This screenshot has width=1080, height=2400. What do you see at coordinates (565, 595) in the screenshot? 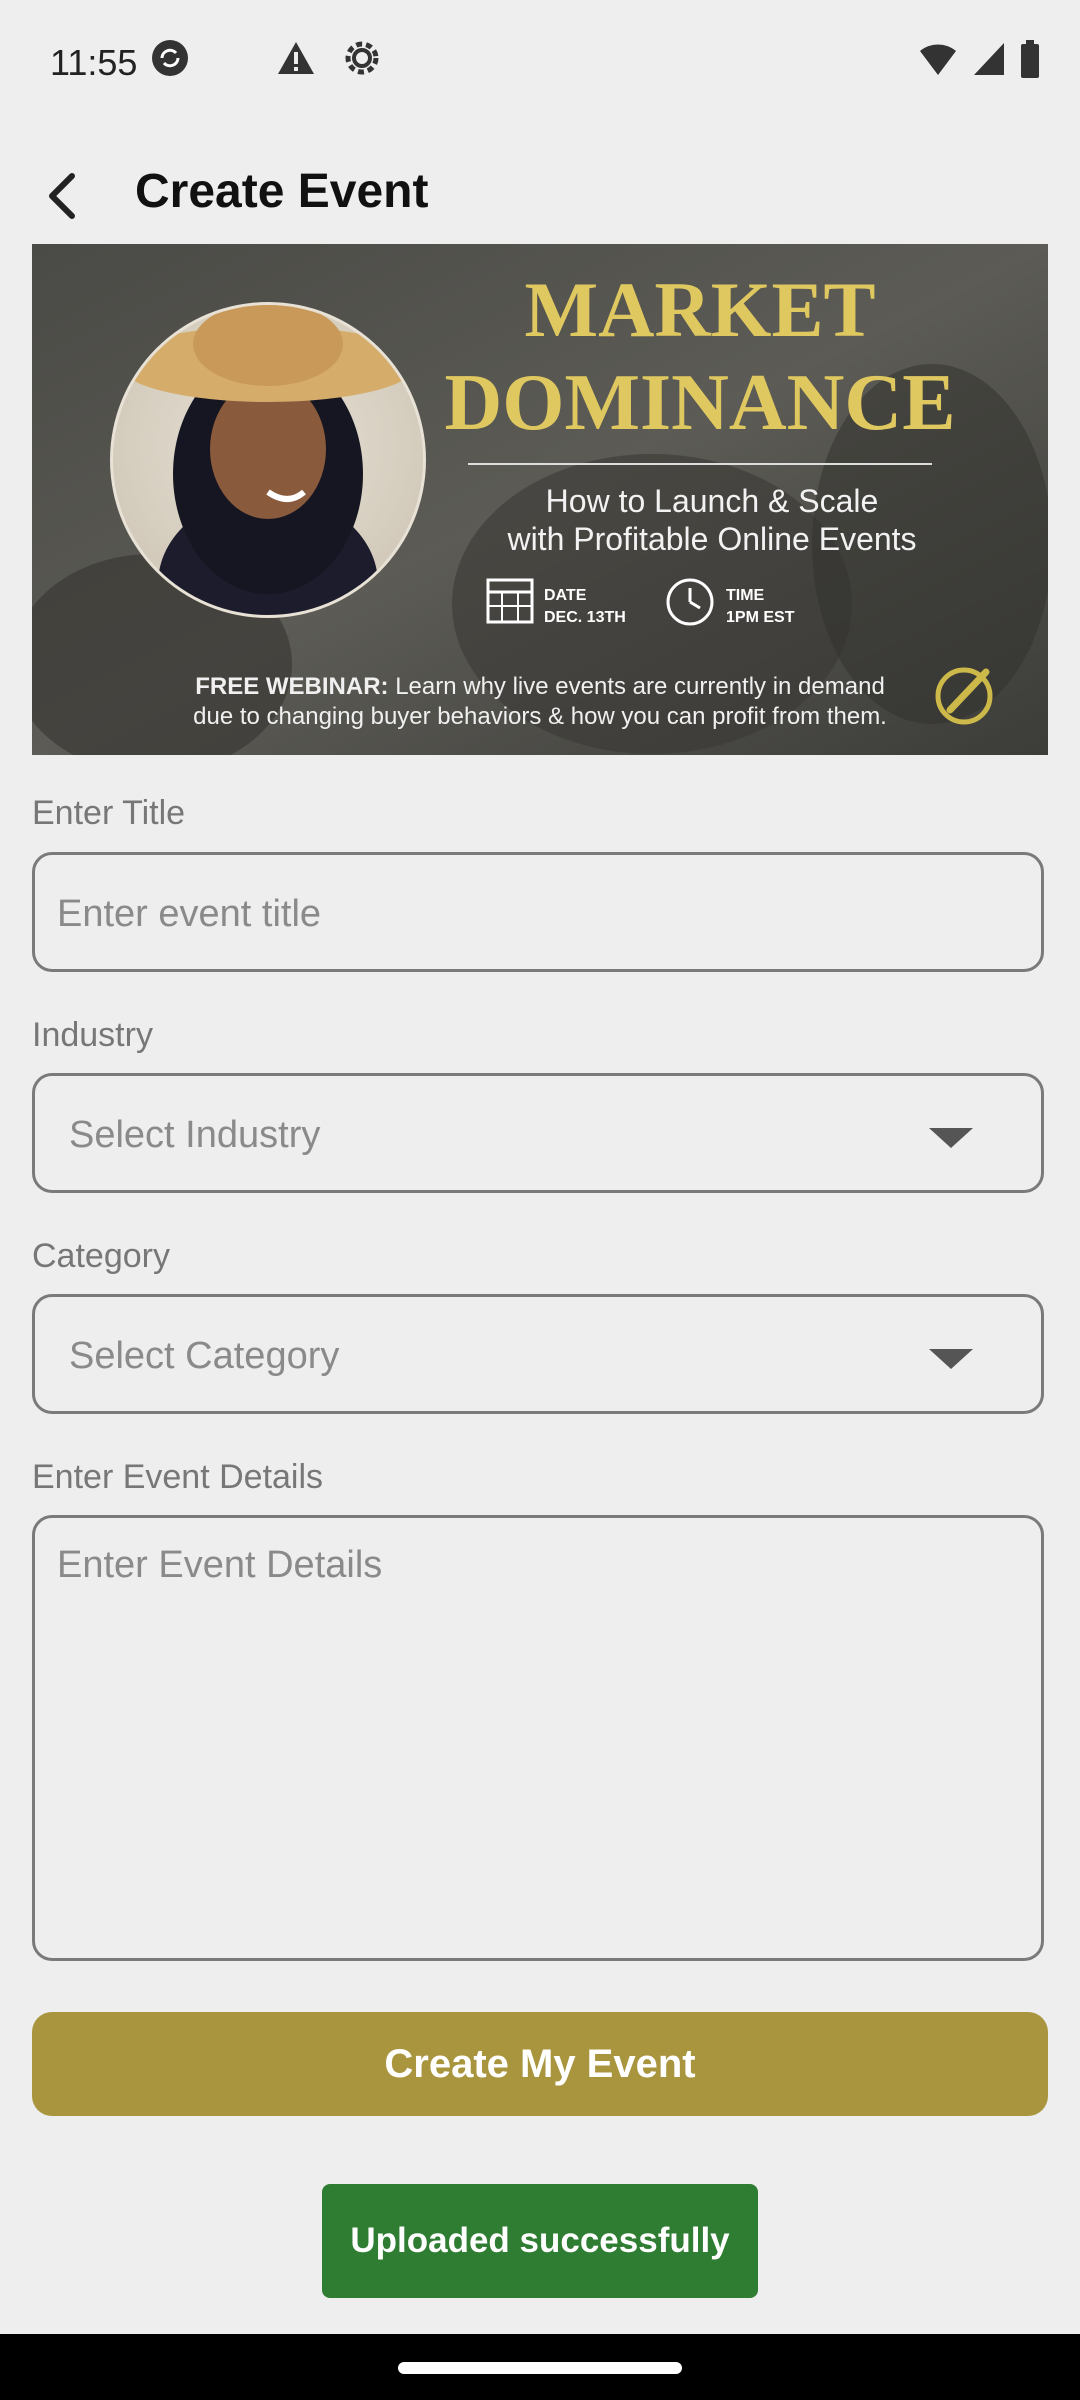
I see `banner-date-label: DATE` at bounding box center [565, 595].